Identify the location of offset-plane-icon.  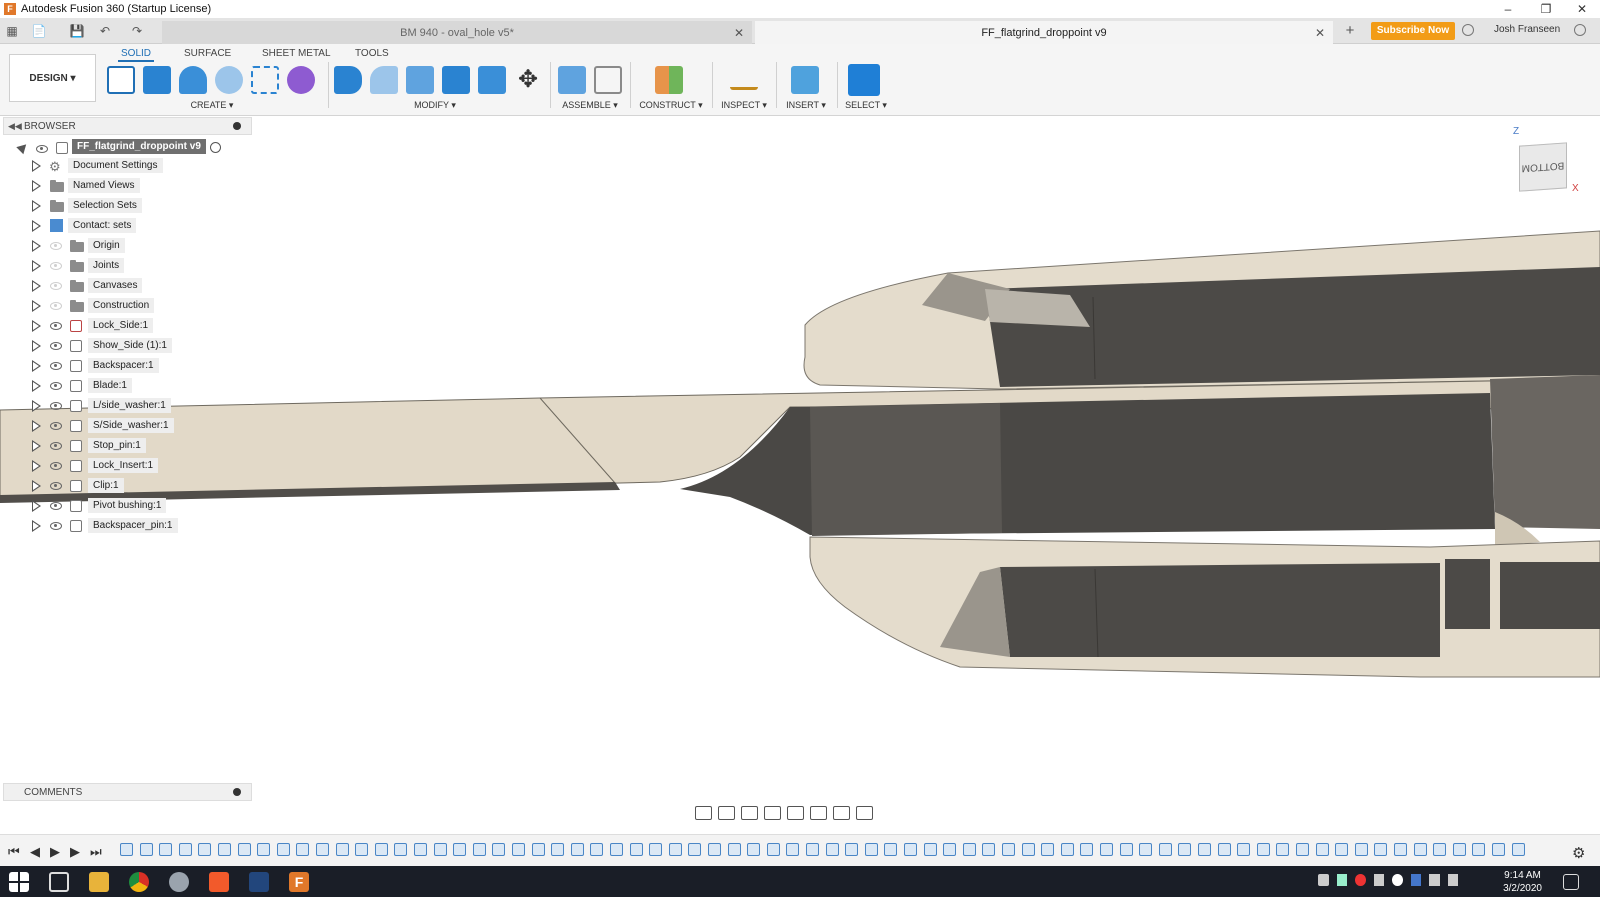
(669, 80).